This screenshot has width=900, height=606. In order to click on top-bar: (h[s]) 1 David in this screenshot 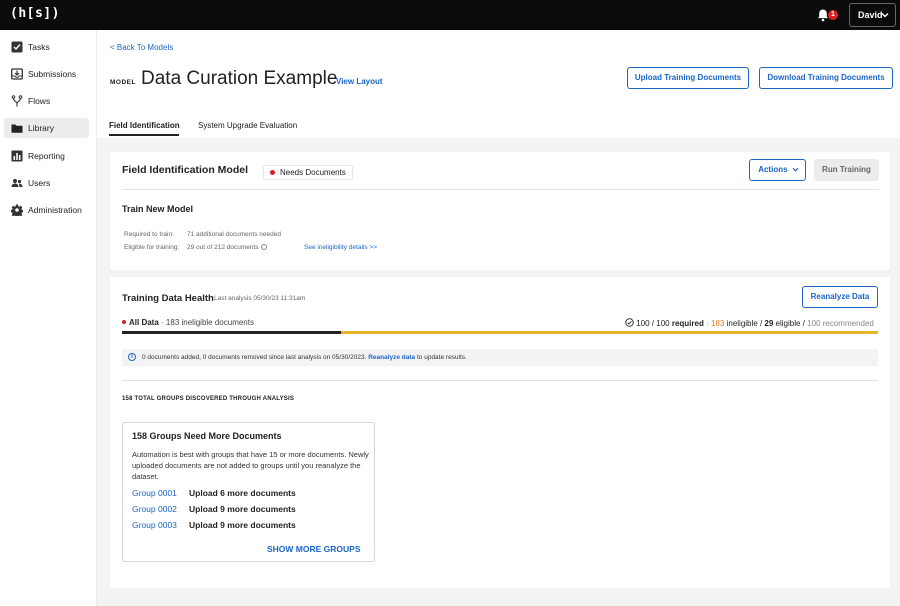, I will do `click(450, 15)`.